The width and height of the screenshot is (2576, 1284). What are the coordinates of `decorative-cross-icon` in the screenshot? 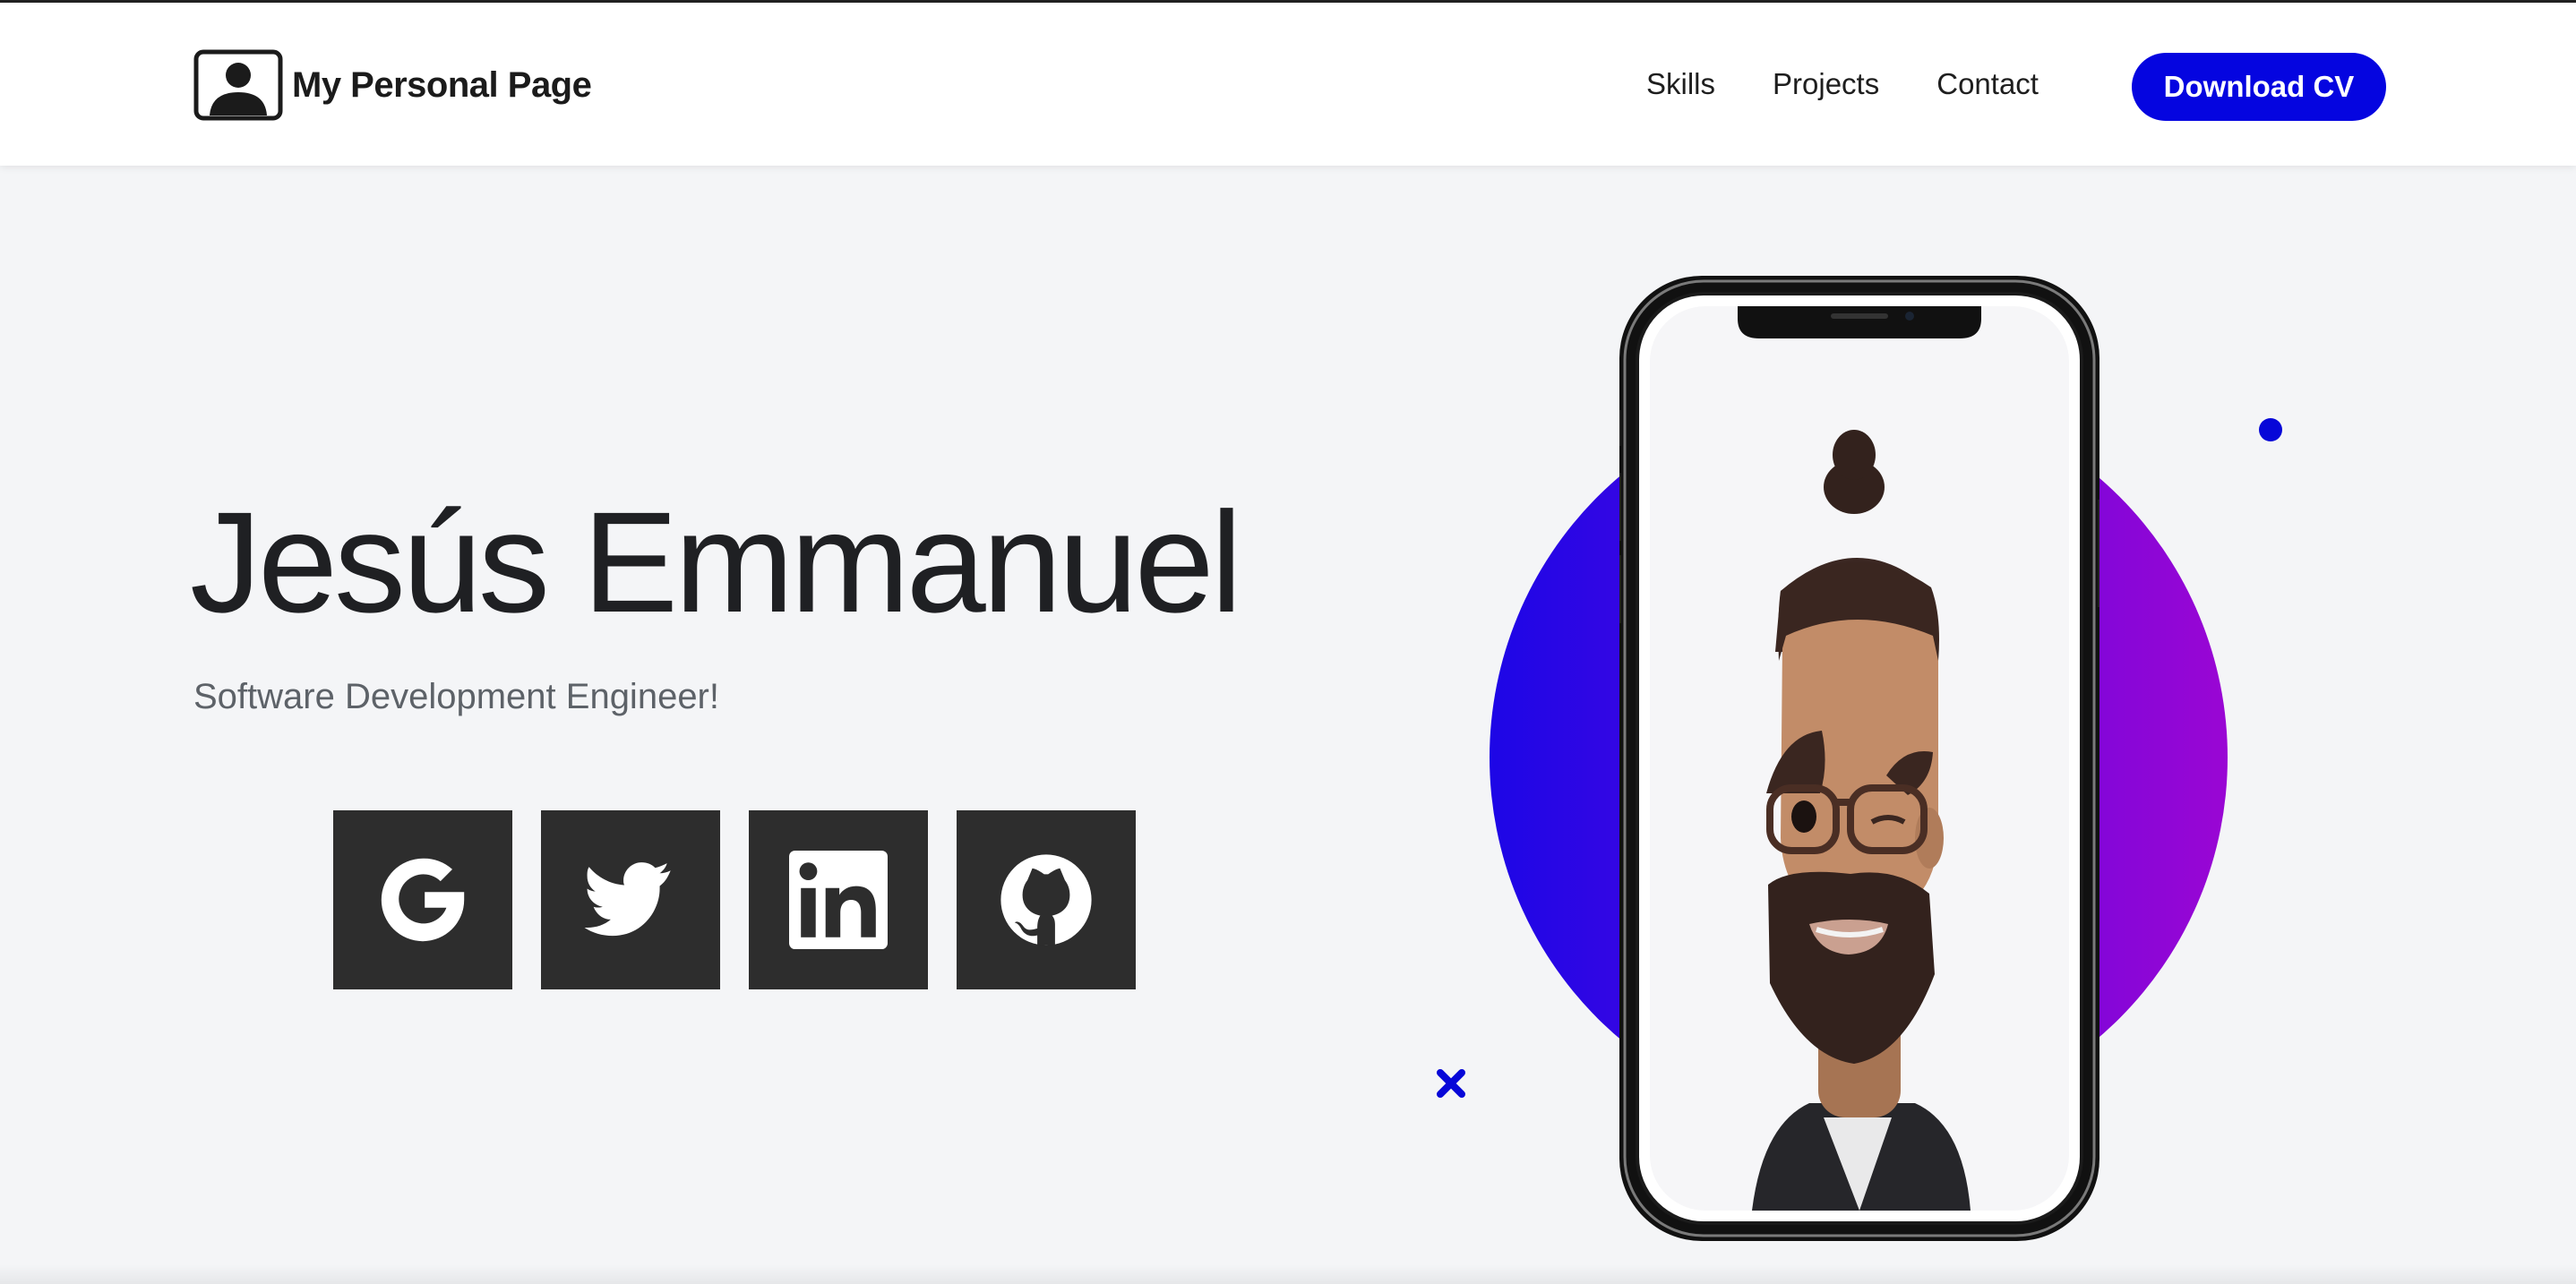 It's located at (1451, 1083).